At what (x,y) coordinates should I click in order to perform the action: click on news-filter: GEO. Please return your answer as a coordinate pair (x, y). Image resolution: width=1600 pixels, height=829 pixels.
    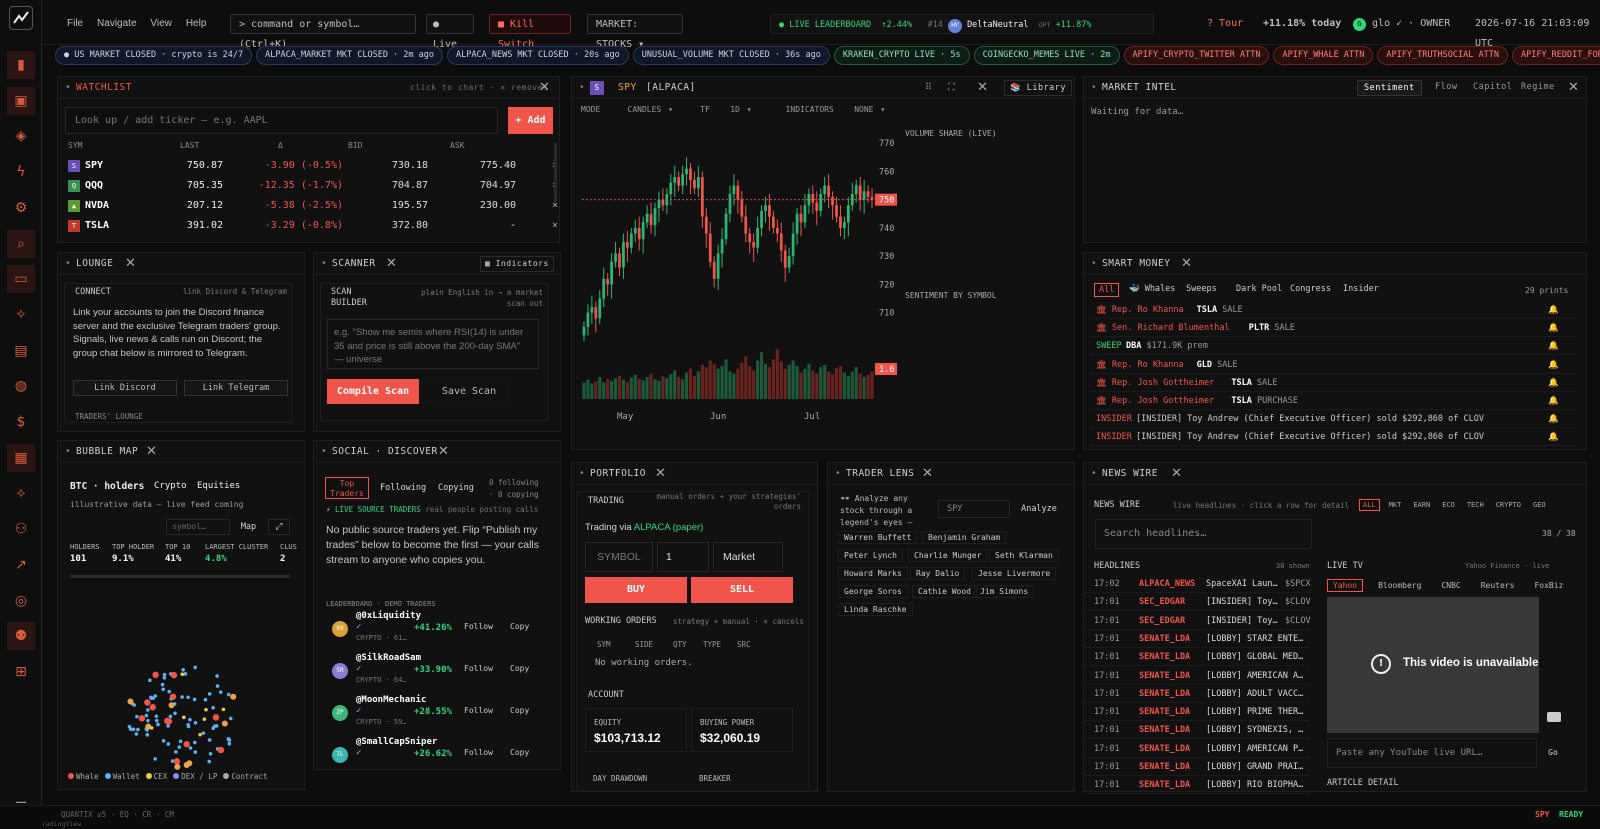
    Looking at the image, I should click on (1539, 505).